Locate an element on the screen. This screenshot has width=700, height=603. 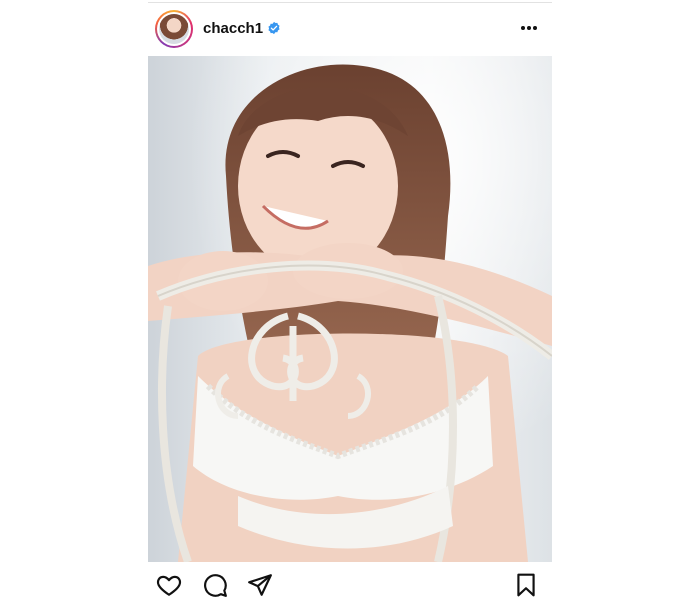
comment-button is located at coordinates (215, 585).